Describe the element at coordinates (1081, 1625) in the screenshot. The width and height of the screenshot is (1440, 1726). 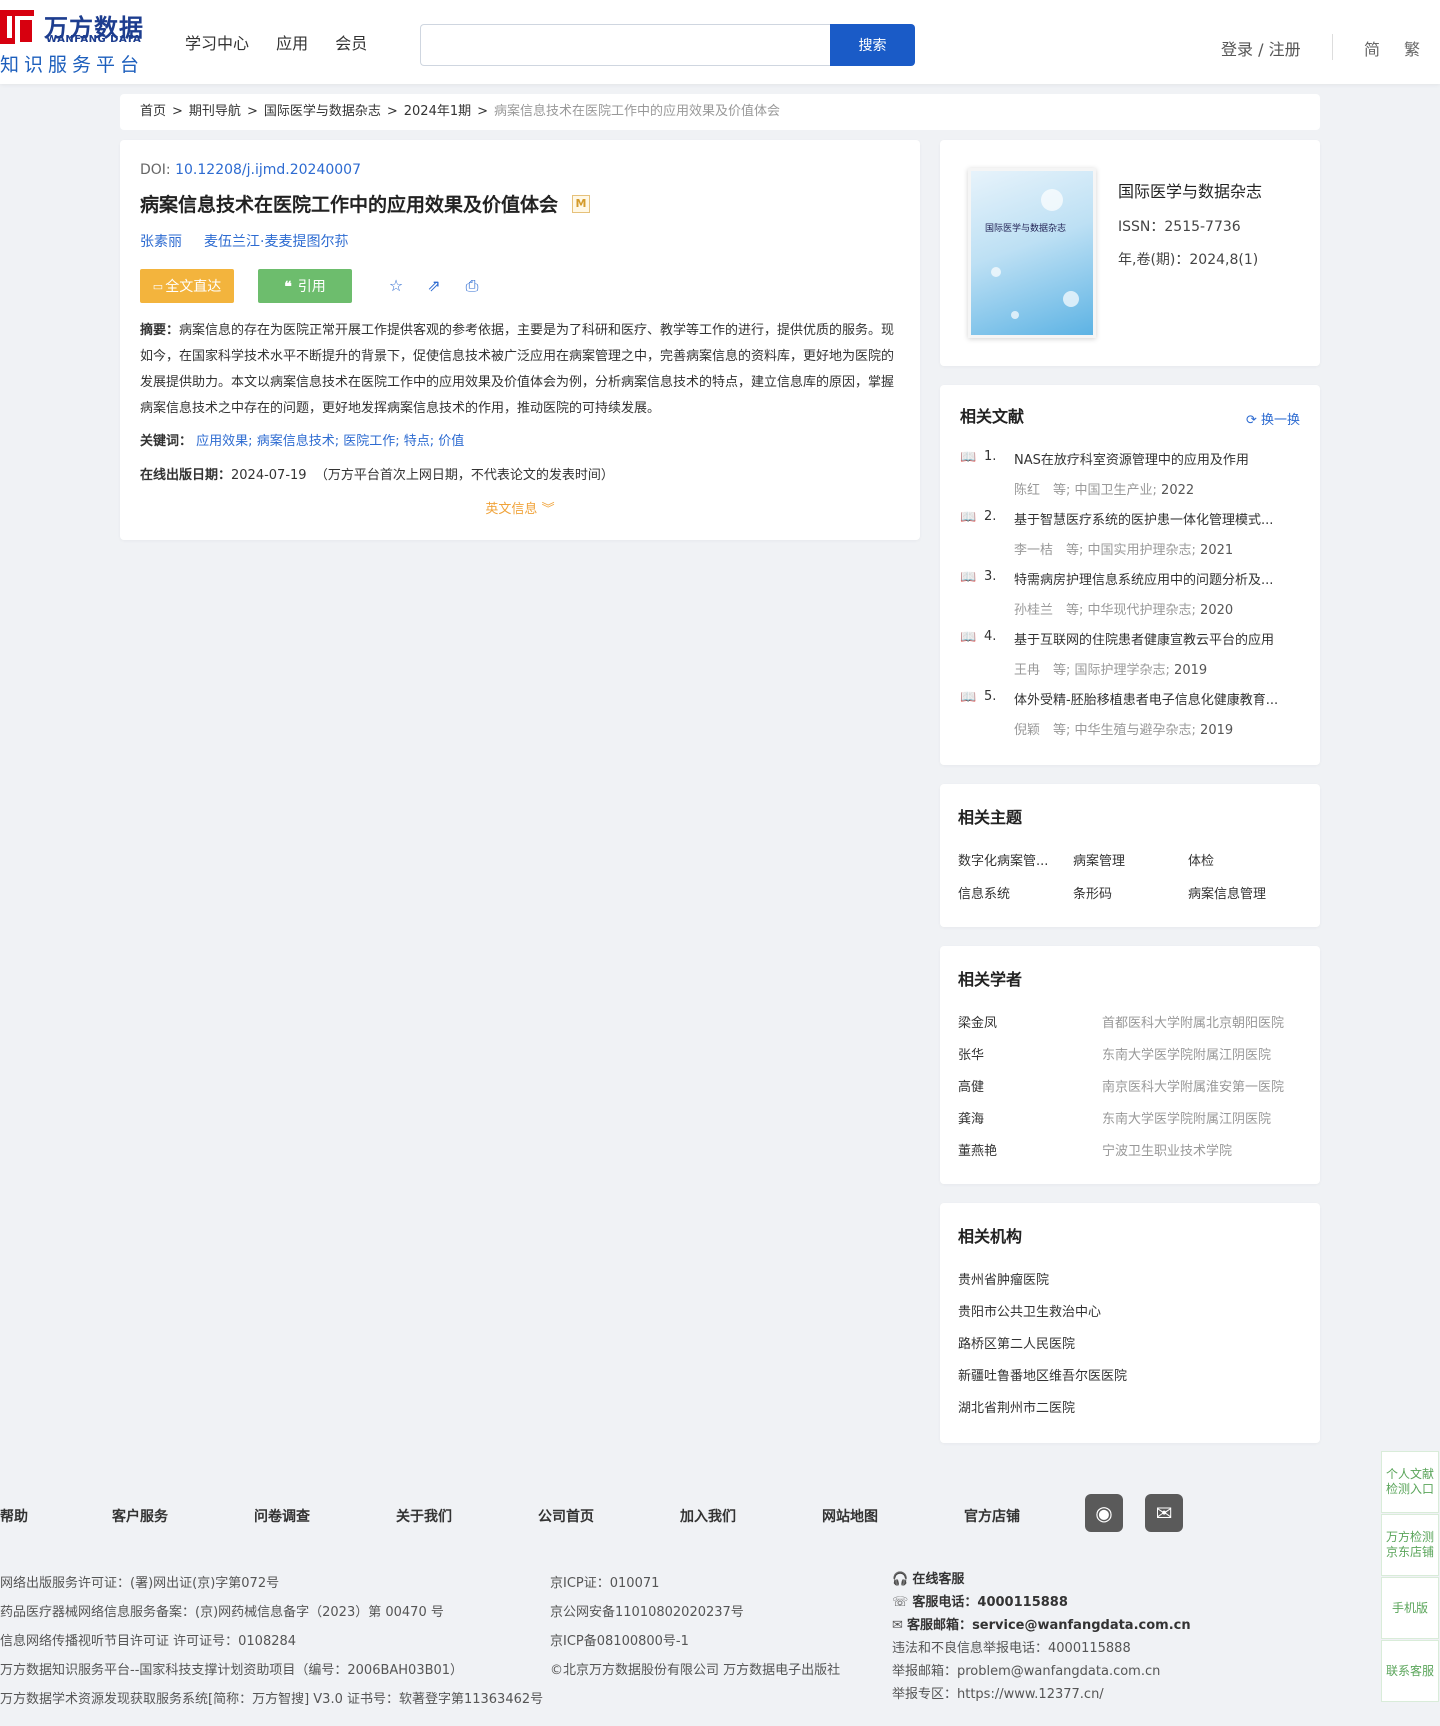
I see `email-address: service@wanfangdata.com.cn` at that location.